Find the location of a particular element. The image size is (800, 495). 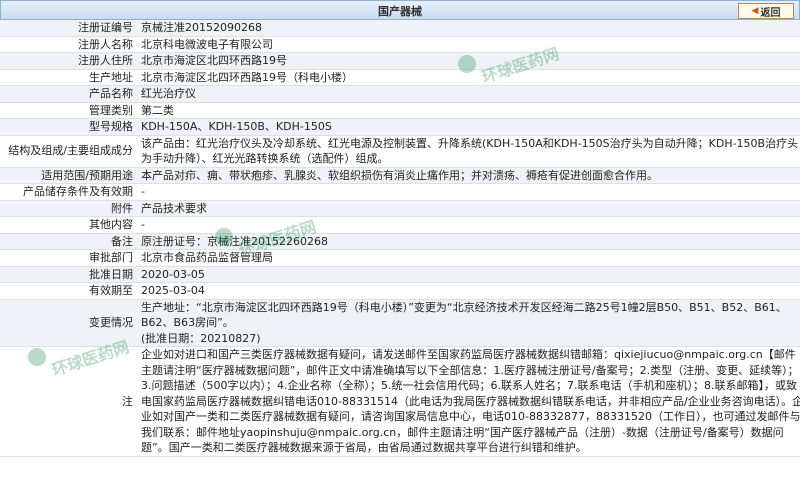

field-label: 管理类别 is located at coordinates (68, 110).